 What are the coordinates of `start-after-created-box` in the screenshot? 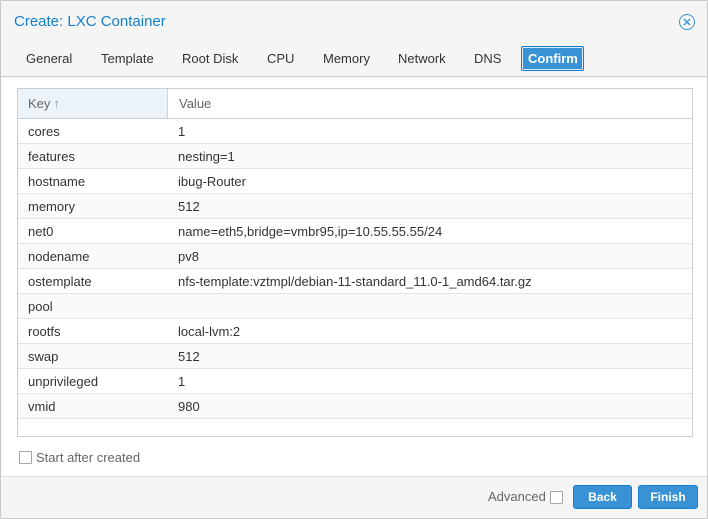 It's located at (25, 458).